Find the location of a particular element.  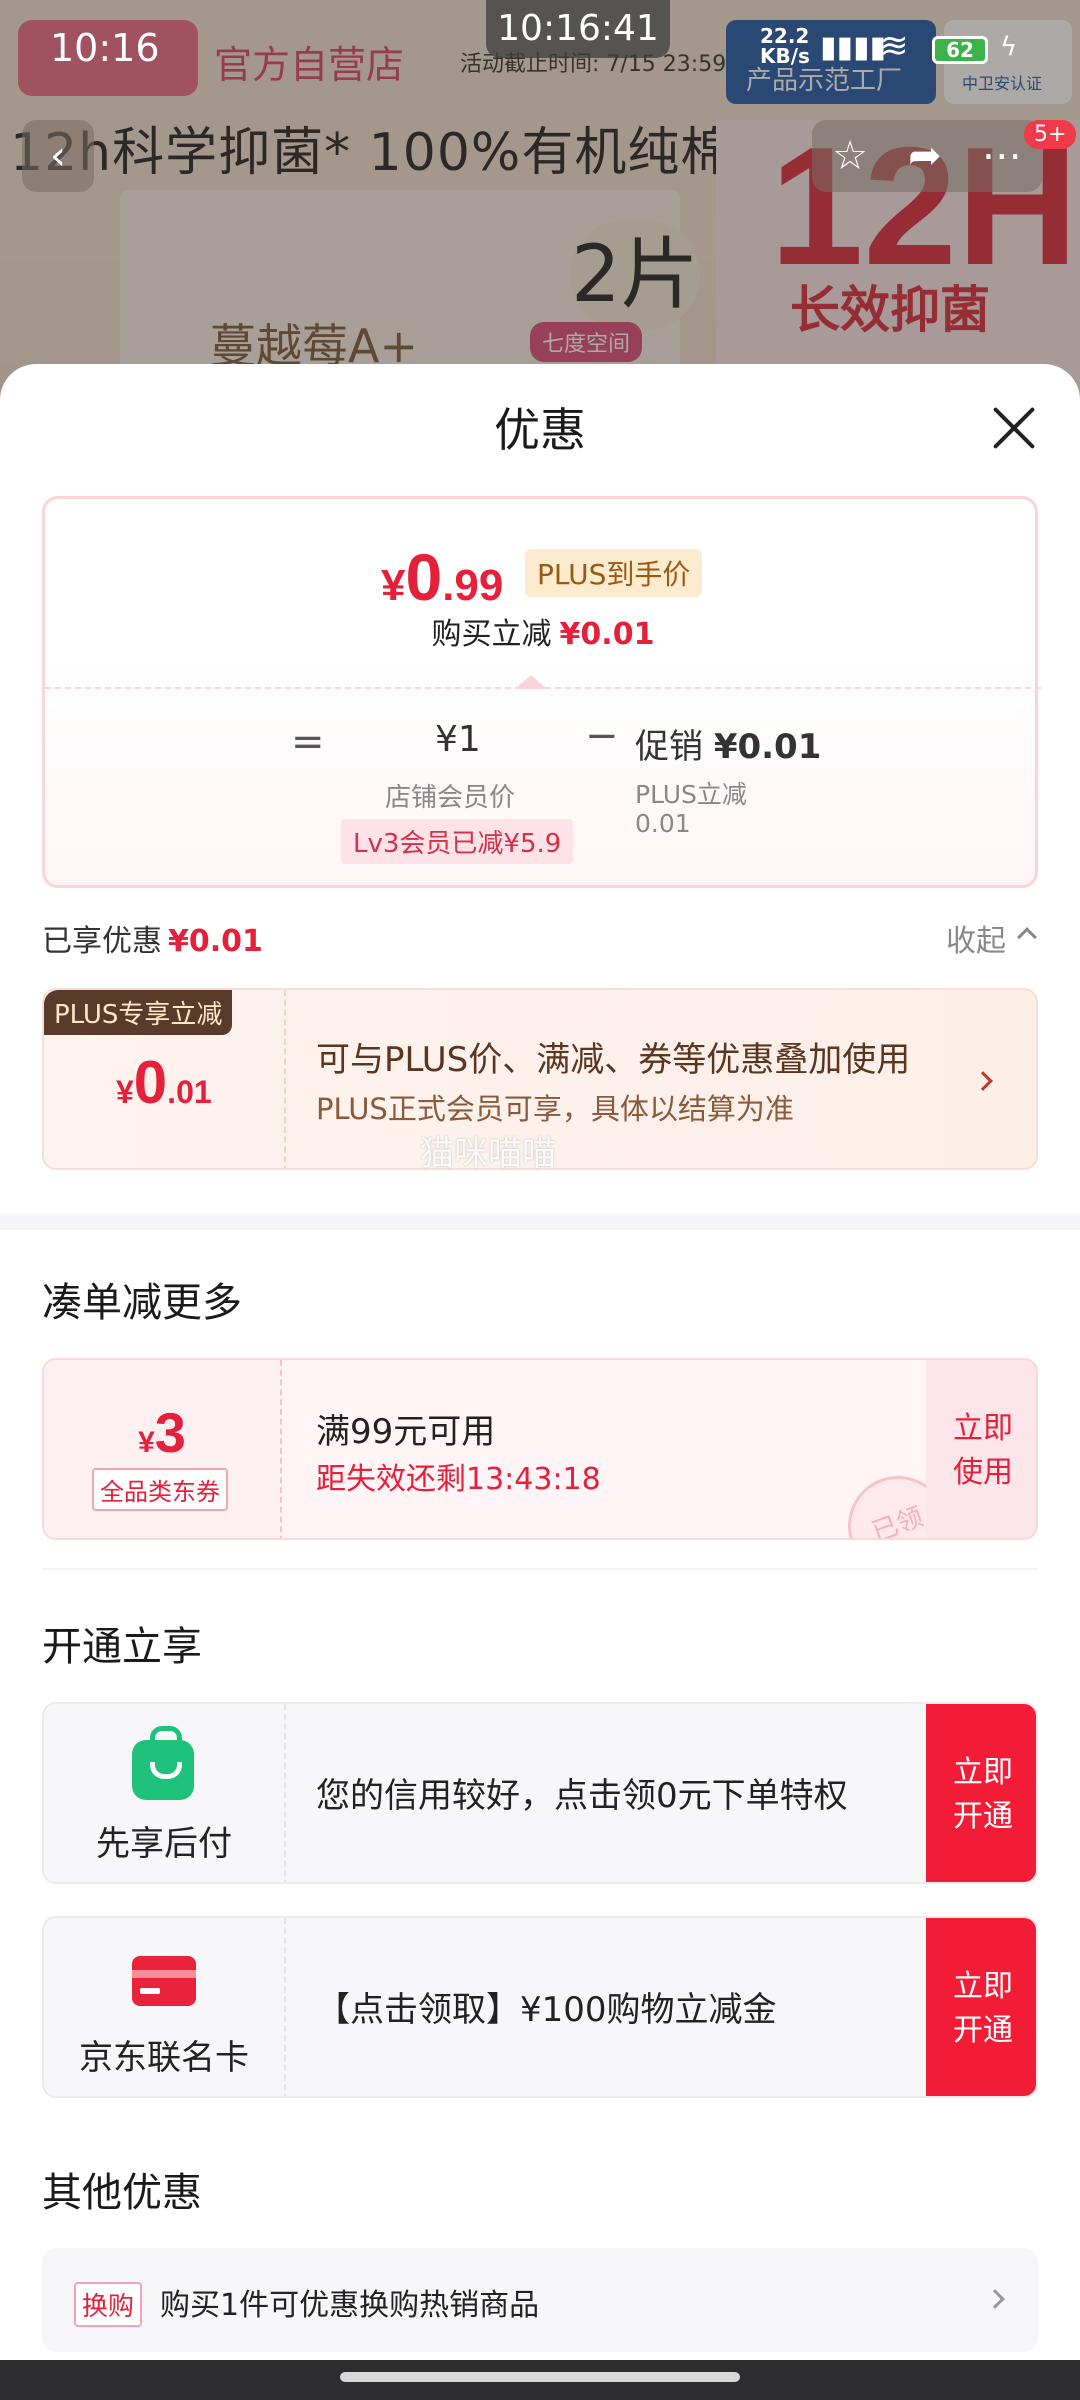

co-brand-card-offer: 京东联名卡 【点击领取】¥100购物立减金 立即 开通 is located at coordinates (540, 2007).